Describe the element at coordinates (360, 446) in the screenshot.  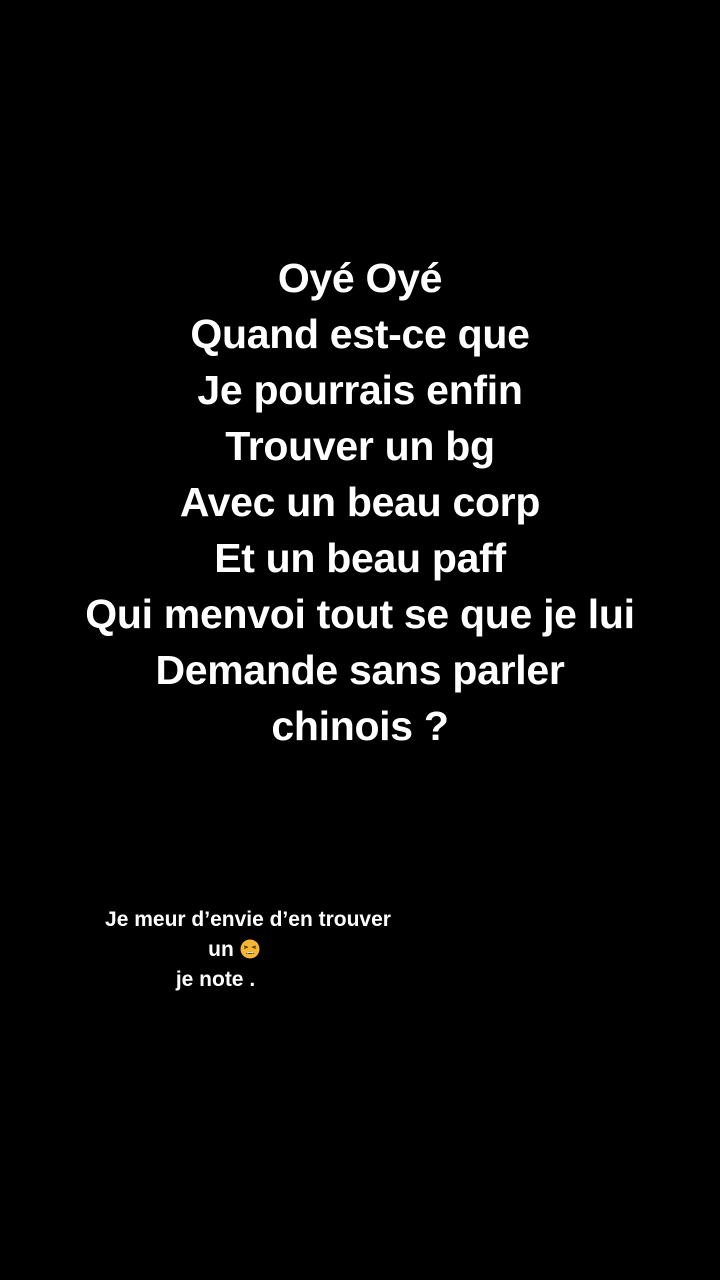
I see `main-text-line-4: Trouver un bg` at that location.